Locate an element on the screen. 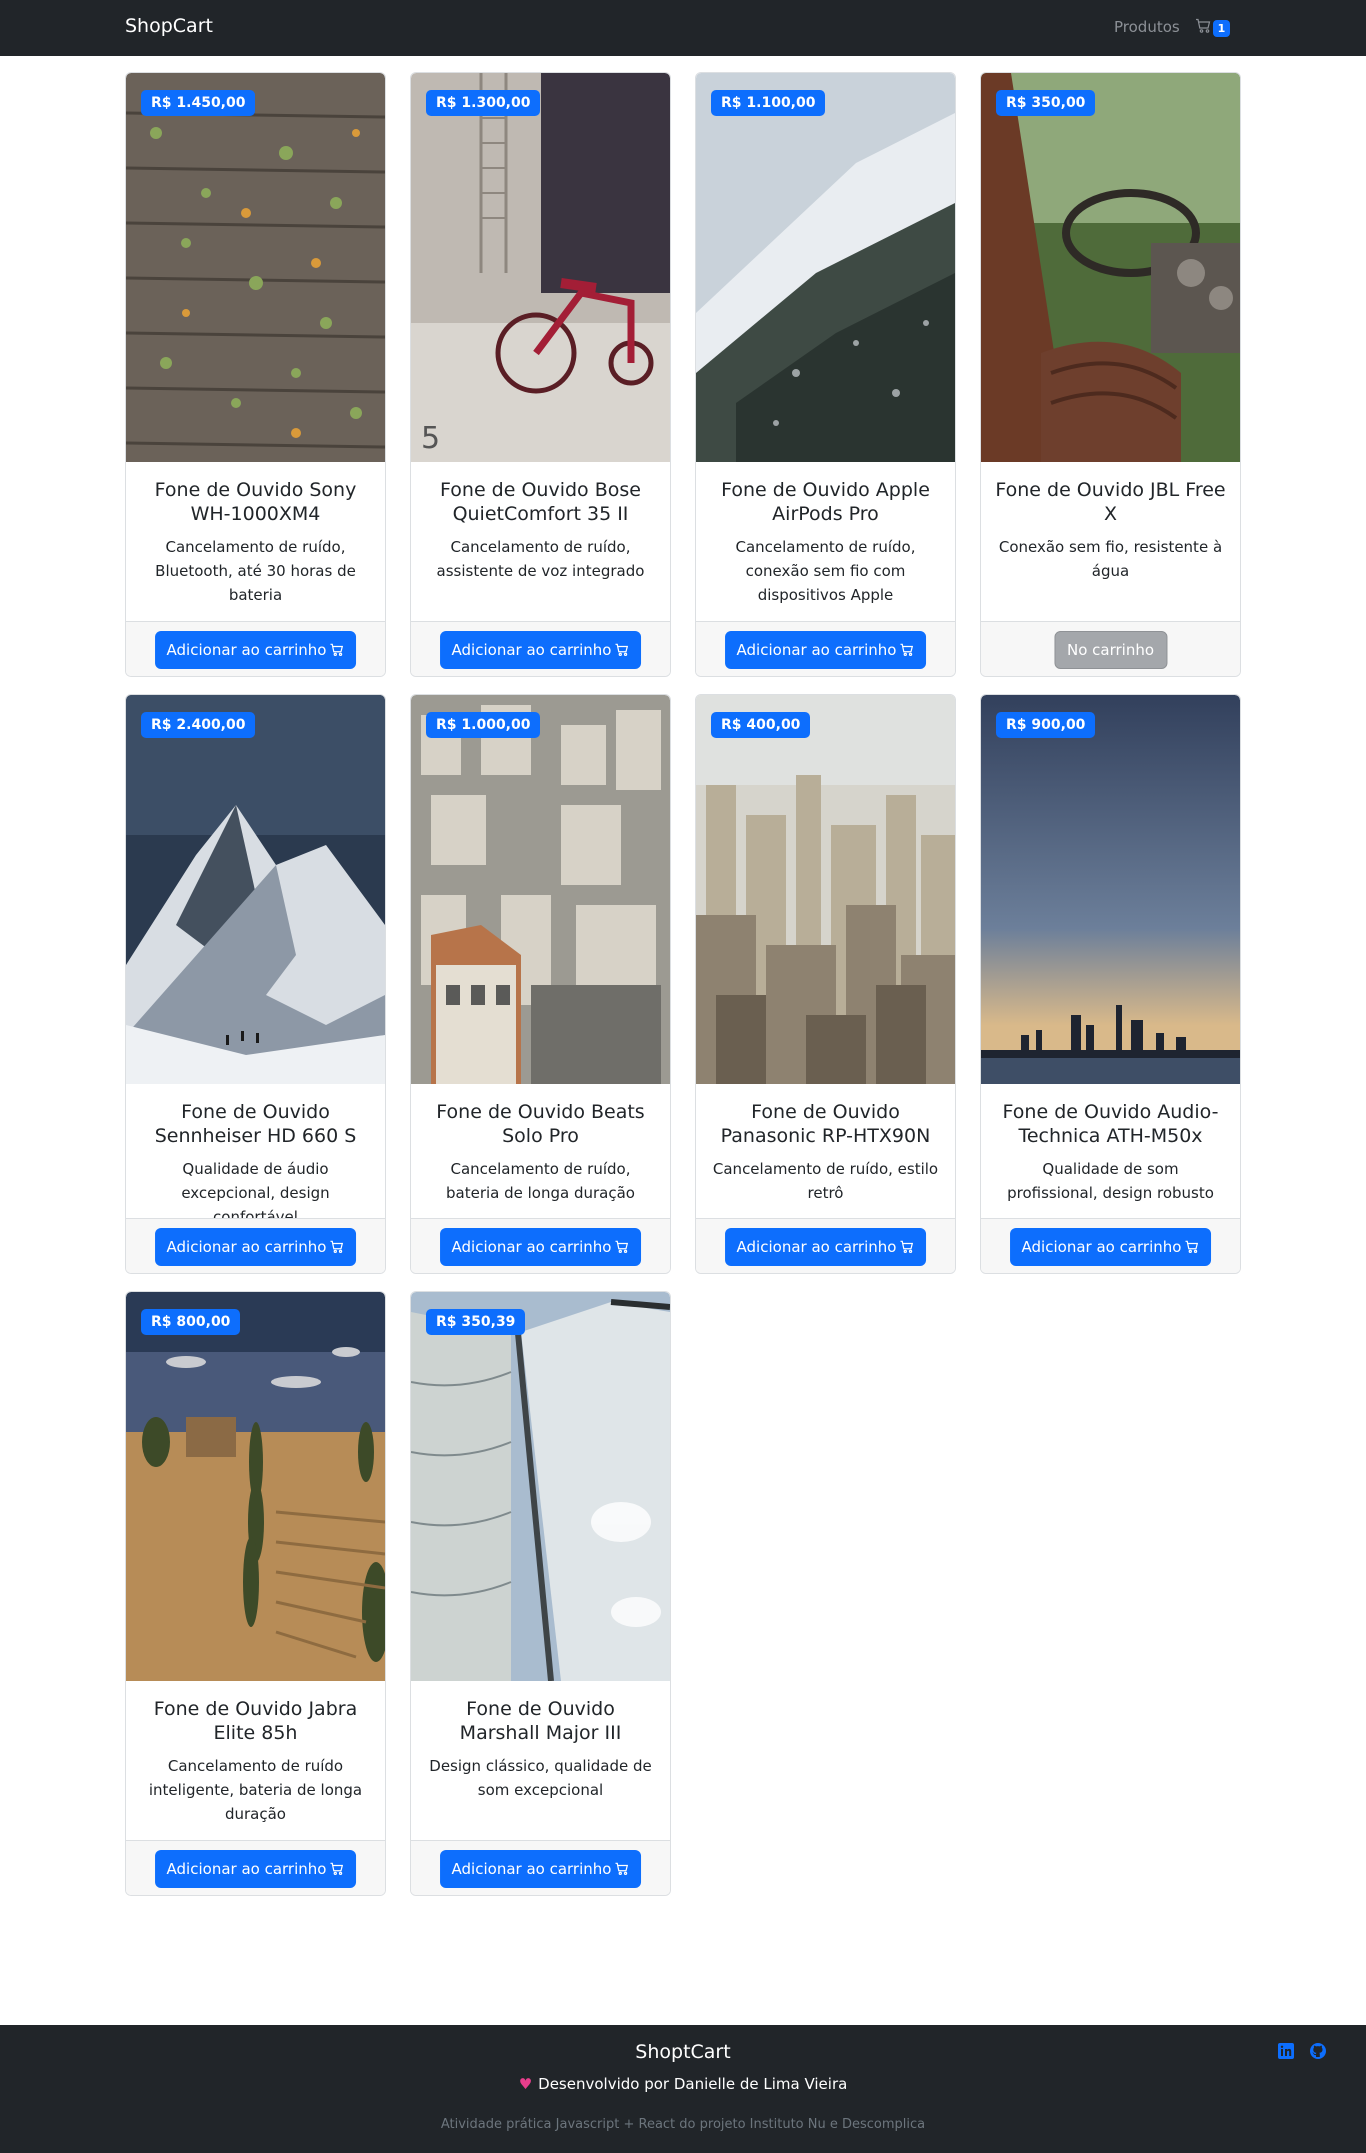 The height and width of the screenshot is (2153, 1366). github-icon is located at coordinates (1318, 2053).